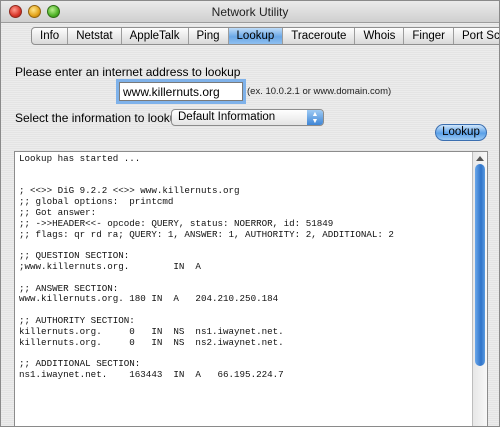 The image size is (500, 427). What do you see at coordinates (227, 117) in the screenshot?
I see `info-type-selected: Default Information` at bounding box center [227, 117].